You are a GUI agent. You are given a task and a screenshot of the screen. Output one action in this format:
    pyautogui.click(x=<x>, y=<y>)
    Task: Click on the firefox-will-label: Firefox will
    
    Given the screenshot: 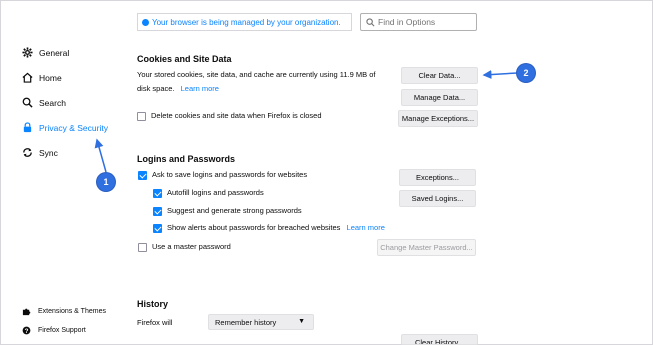 What is the action you would take?
    pyautogui.click(x=155, y=322)
    